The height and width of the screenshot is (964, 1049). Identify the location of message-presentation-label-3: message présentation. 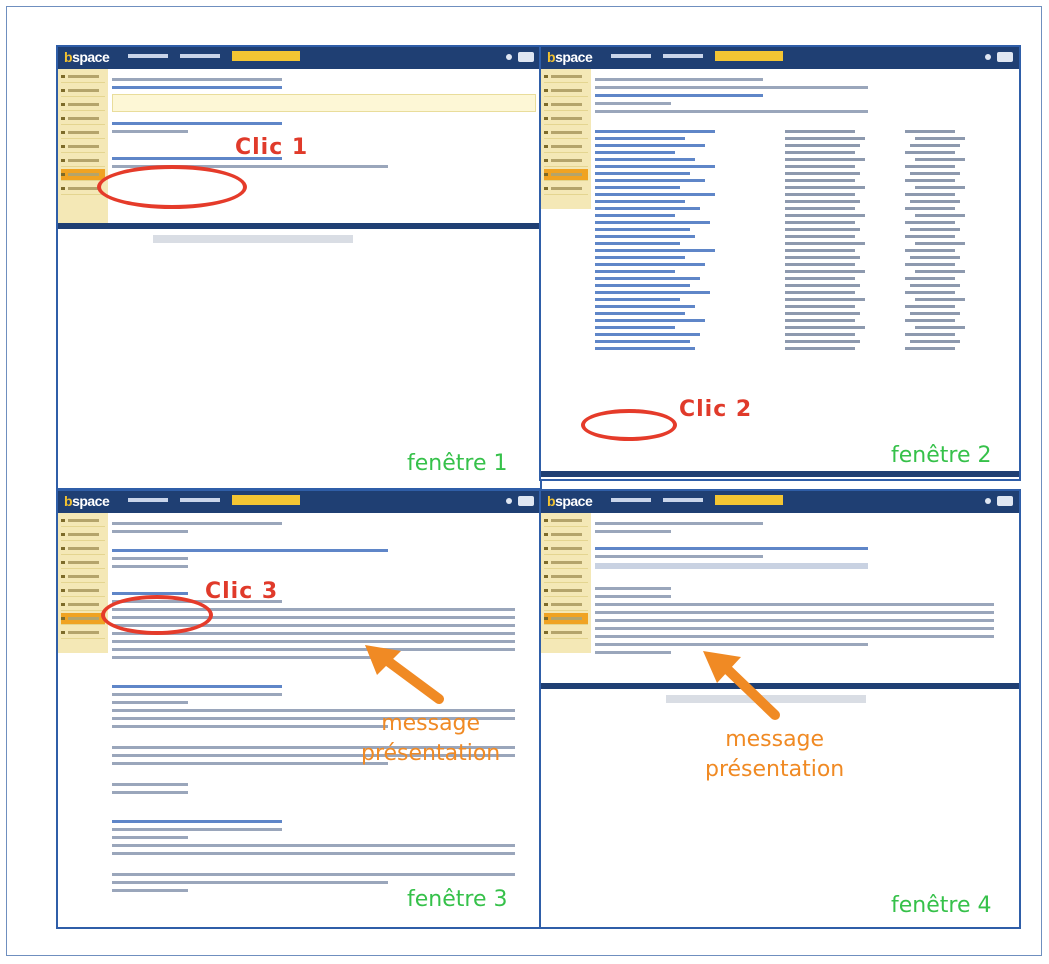
(431, 738).